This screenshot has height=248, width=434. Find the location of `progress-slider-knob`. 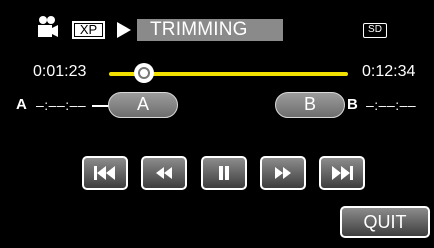

progress-slider-knob is located at coordinates (144, 73).